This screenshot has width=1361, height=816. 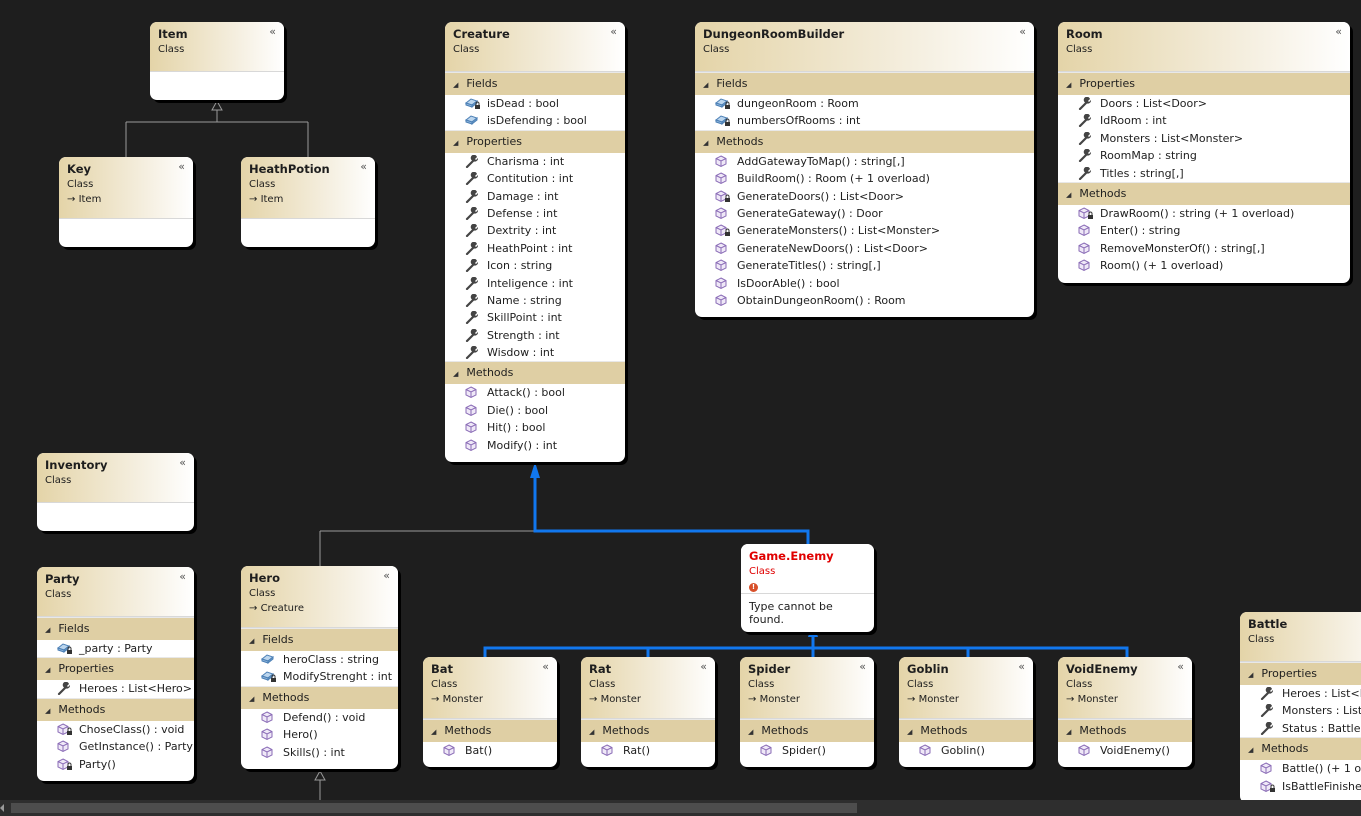 I want to click on member-method: VoidEnemy(), so click(x=1125, y=750).